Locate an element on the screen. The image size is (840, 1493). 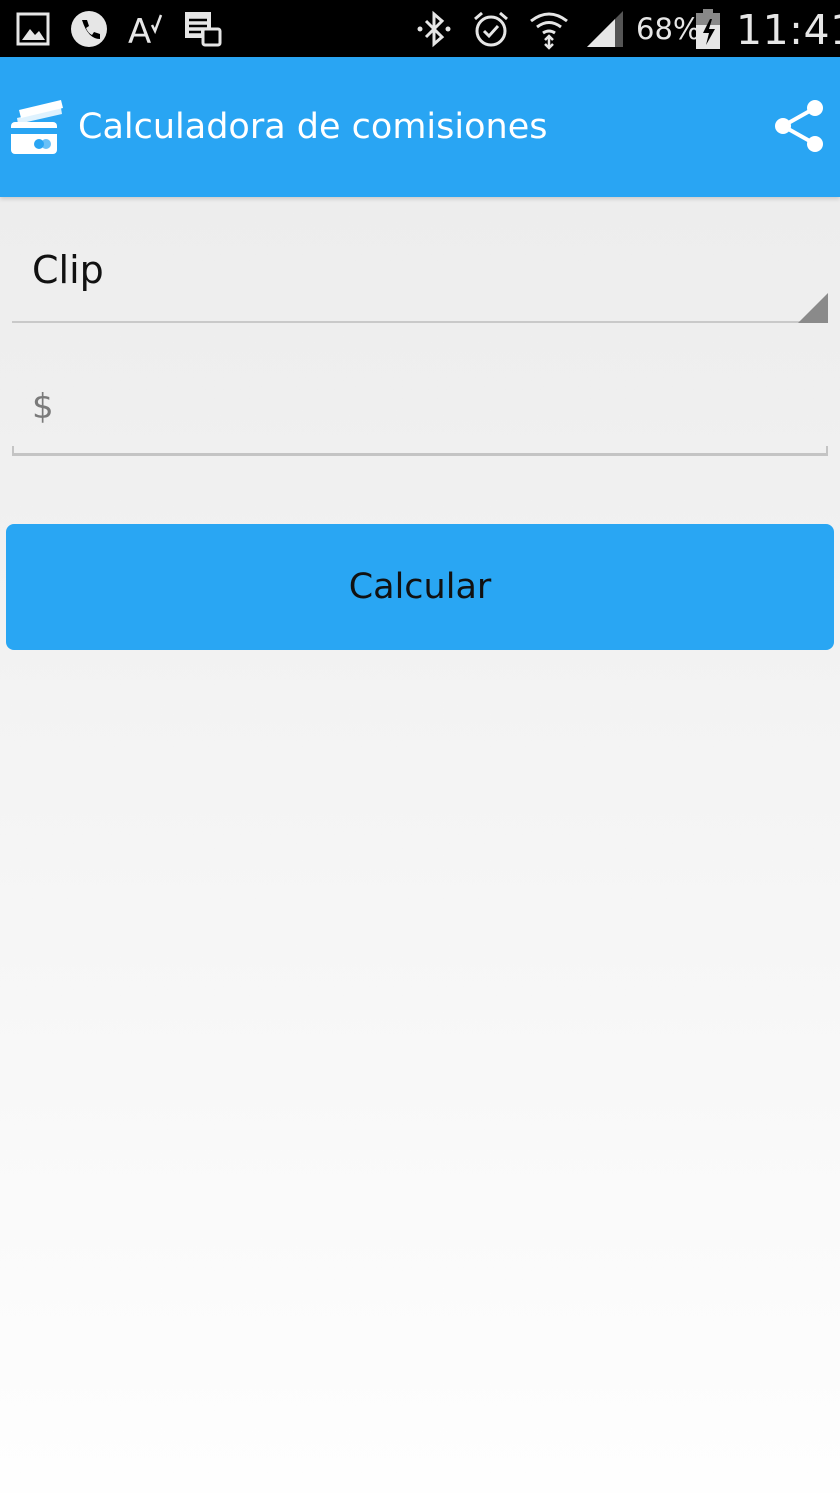
amount-underline-right-tick is located at coordinates (827, 451).